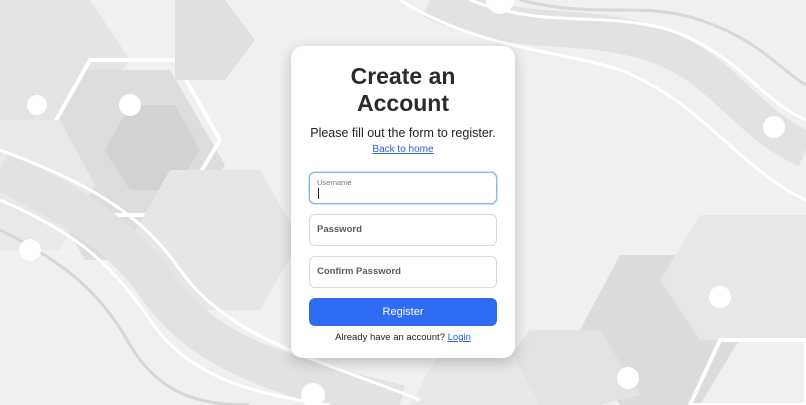 This screenshot has height=405, width=806. Describe the element at coordinates (403, 149) in the screenshot. I see `back-to-home-link: Back to home` at that location.